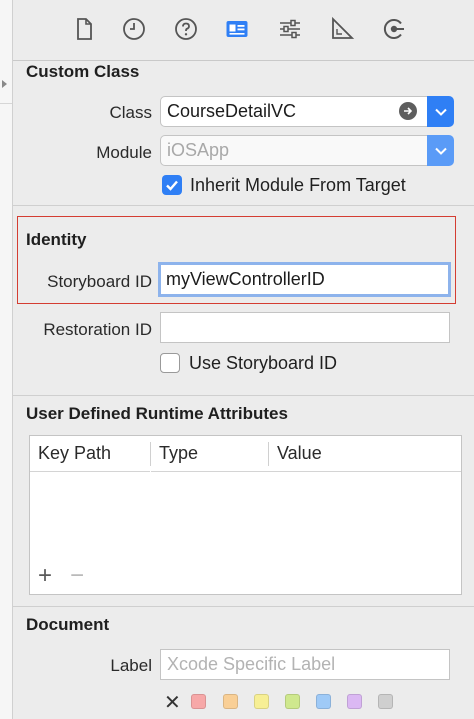  What do you see at coordinates (172, 702) in the screenshot?
I see `clear-color-icon: ✕` at bounding box center [172, 702].